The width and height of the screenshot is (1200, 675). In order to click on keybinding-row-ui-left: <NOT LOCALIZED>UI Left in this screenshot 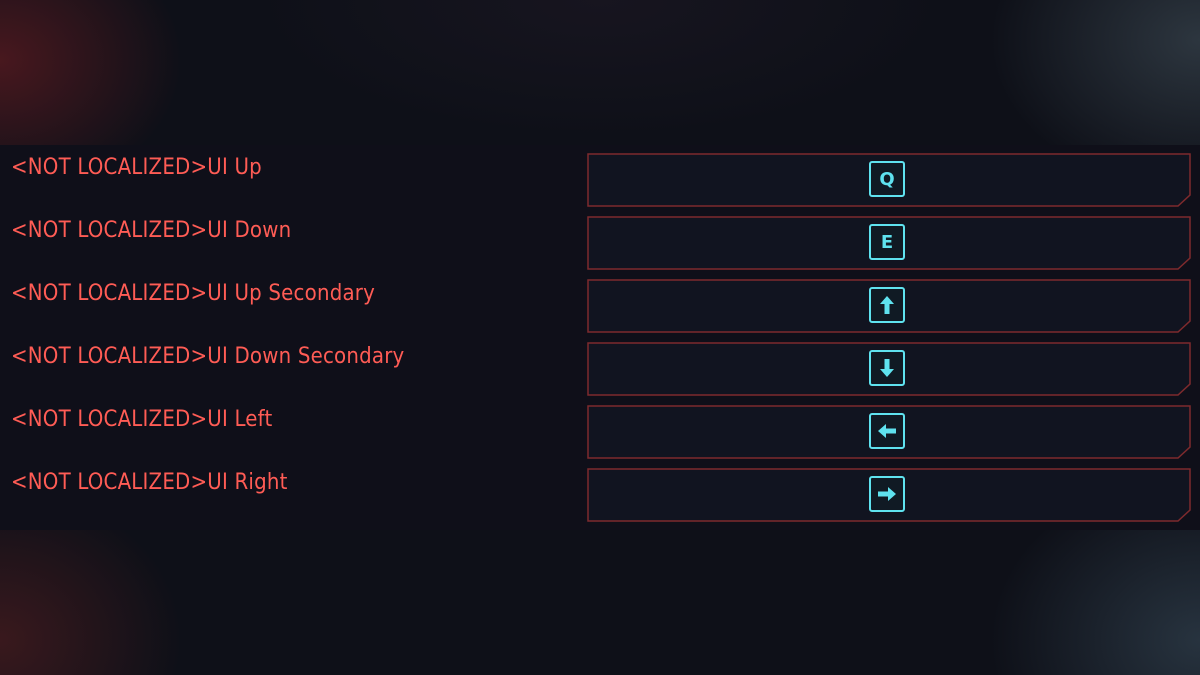, I will do `click(600, 428)`.